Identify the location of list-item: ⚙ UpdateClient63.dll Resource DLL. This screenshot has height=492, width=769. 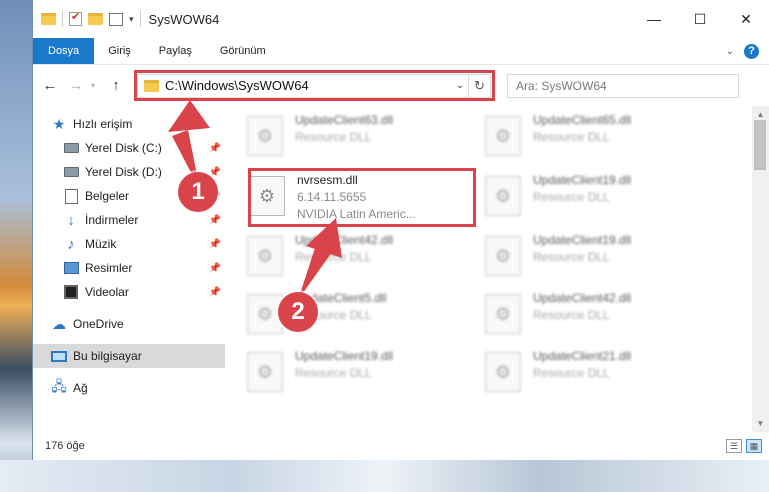
(357, 140).